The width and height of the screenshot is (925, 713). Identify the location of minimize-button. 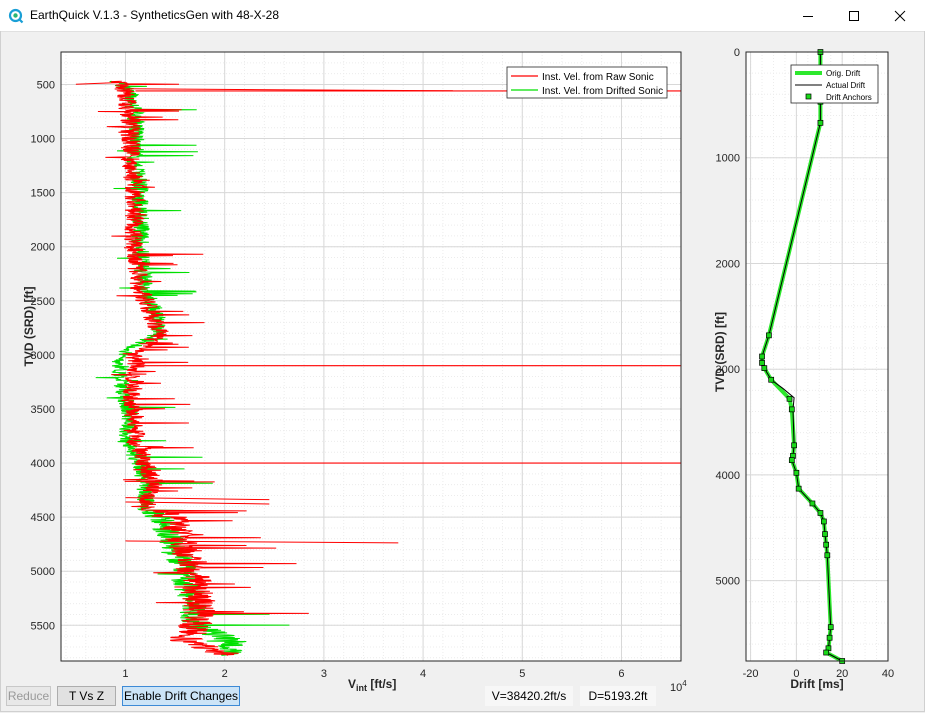
(808, 15).